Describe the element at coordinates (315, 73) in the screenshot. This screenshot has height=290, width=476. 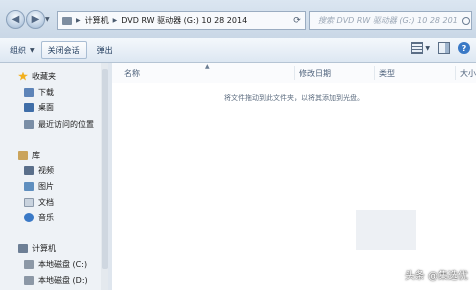
I see `column-date-modified: 修改日期` at that location.